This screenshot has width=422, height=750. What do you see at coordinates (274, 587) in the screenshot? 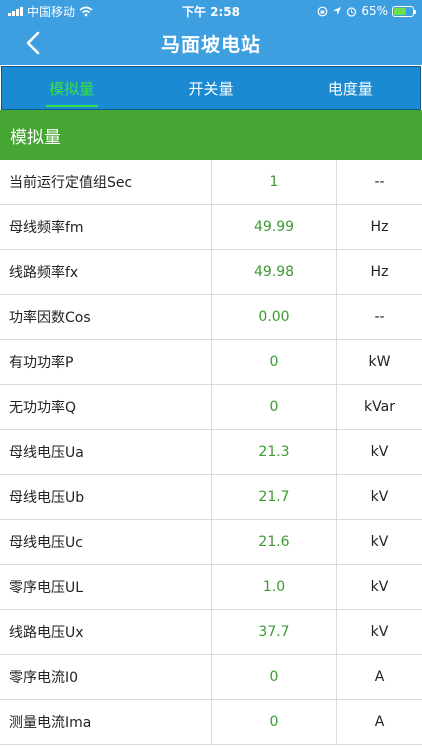
I see `row-value: 1.0` at bounding box center [274, 587].